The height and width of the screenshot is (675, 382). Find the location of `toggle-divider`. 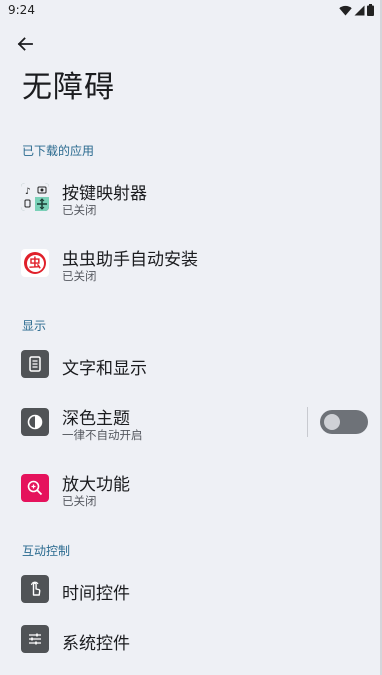

toggle-divider is located at coordinates (307, 422).